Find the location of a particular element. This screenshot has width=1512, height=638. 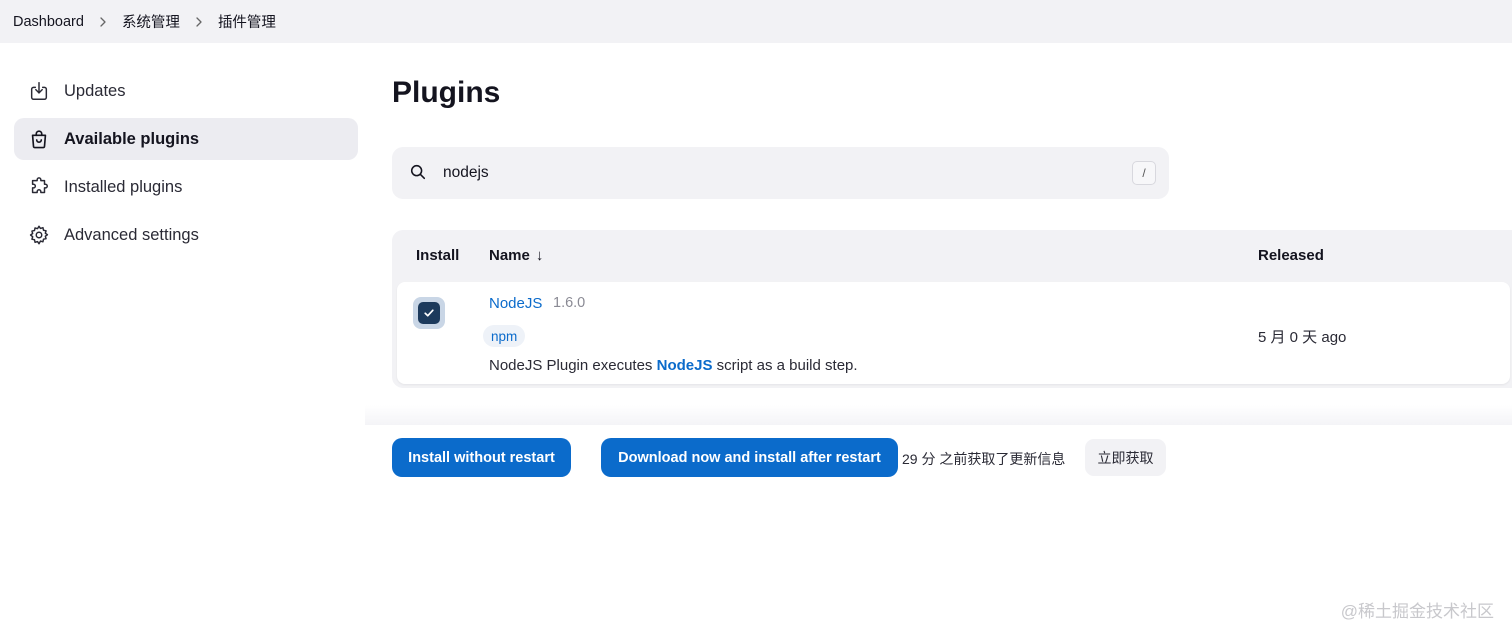

page-title: Plugins is located at coordinates (446, 92).